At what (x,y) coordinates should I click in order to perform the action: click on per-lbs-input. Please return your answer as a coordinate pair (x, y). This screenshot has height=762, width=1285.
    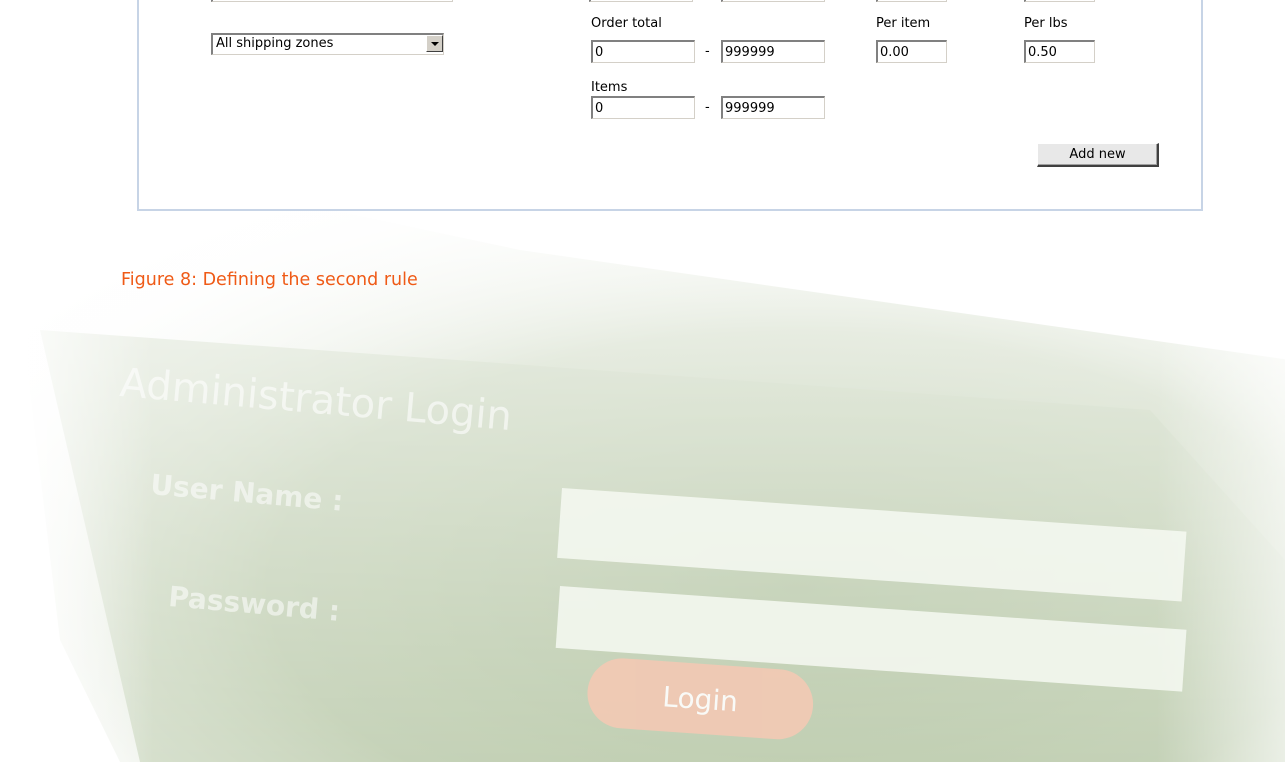
    Looking at the image, I should click on (1059, 51).